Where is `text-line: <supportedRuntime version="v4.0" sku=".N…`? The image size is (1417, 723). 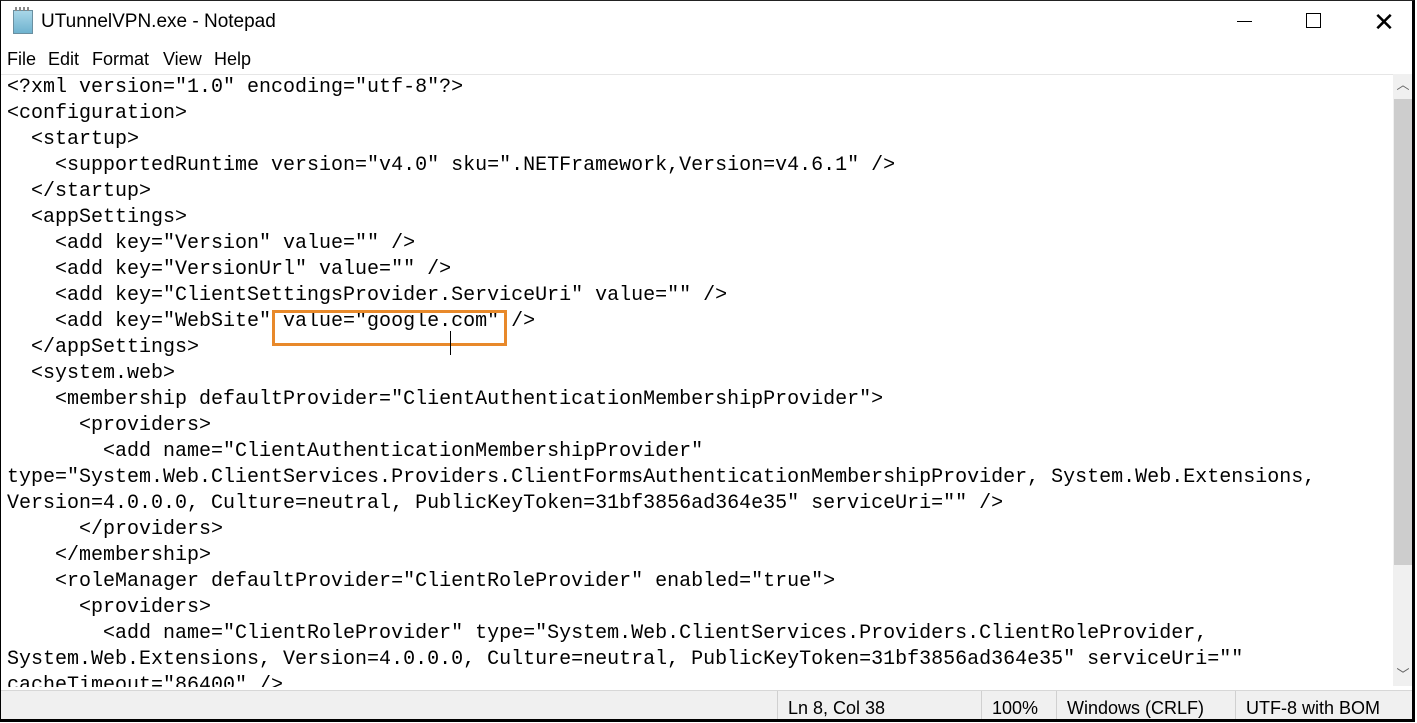 text-line: <supportedRuntime version="v4.0" sku=".N… is located at coordinates (451, 165).